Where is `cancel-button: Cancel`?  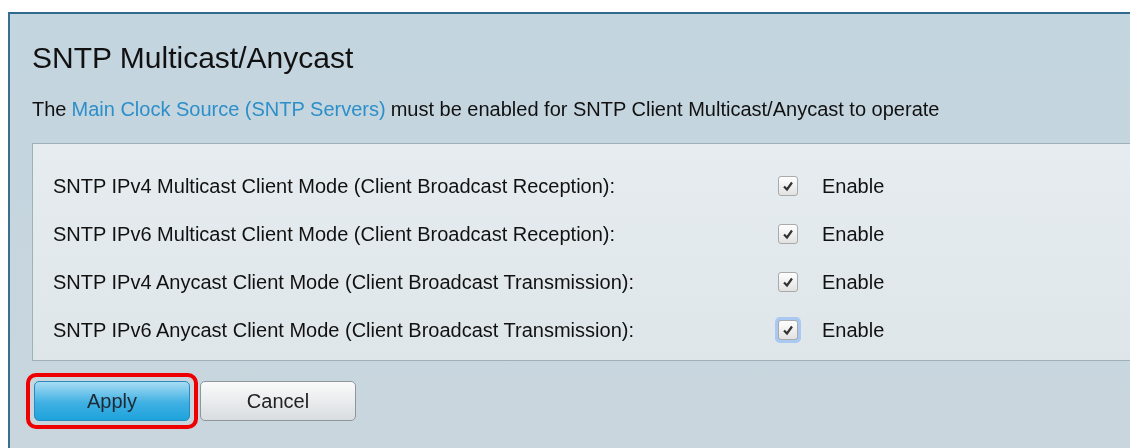
cancel-button: Cancel is located at coordinates (278, 401).